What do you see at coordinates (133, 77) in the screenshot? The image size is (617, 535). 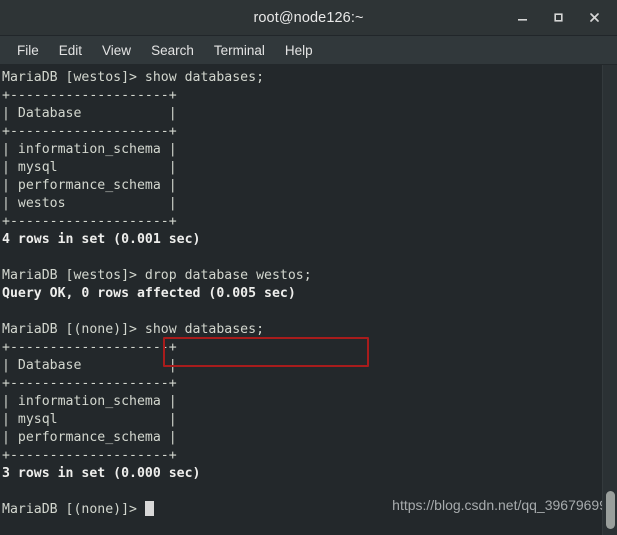 I see `terminal-line: MariaDB [westos]> show databases;` at bounding box center [133, 77].